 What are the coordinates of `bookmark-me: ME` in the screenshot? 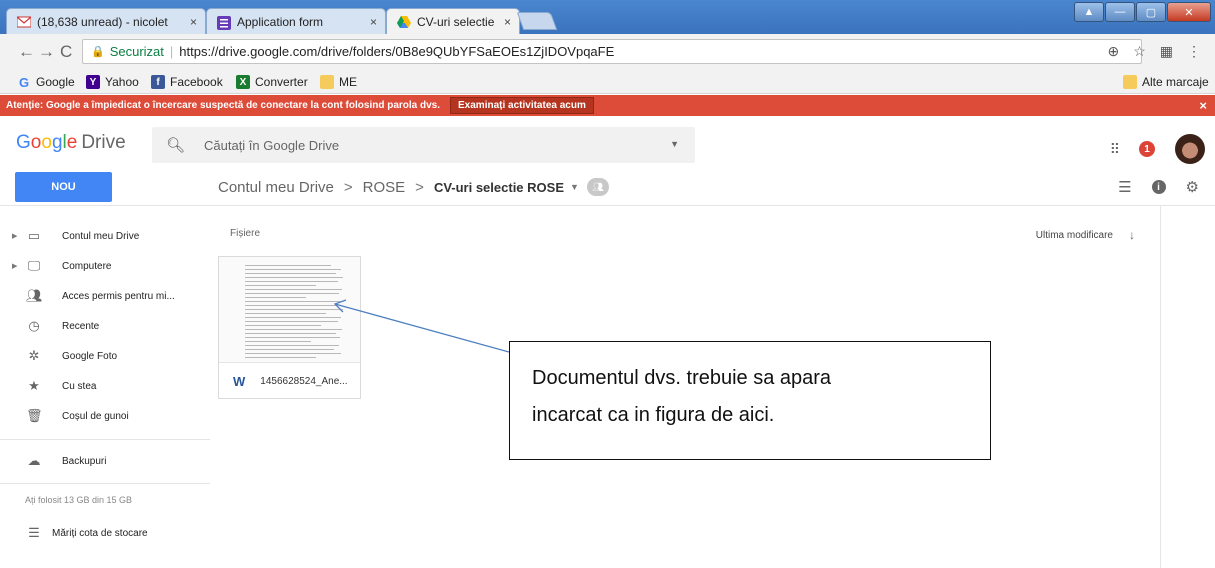 It's located at (338, 82).